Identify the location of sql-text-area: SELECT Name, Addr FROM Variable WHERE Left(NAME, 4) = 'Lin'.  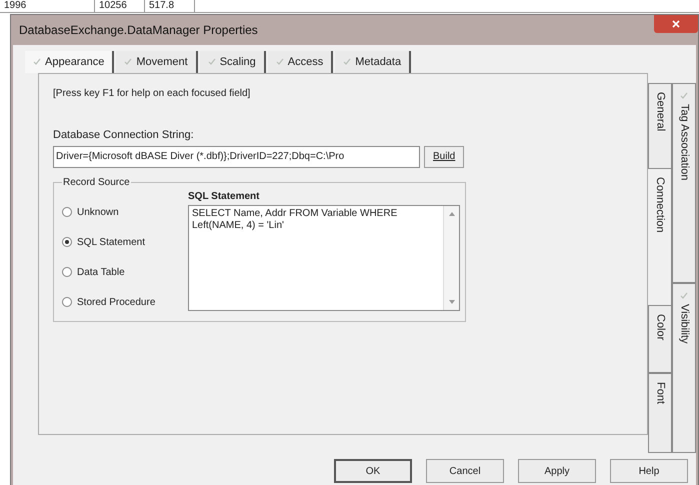
(324, 257).